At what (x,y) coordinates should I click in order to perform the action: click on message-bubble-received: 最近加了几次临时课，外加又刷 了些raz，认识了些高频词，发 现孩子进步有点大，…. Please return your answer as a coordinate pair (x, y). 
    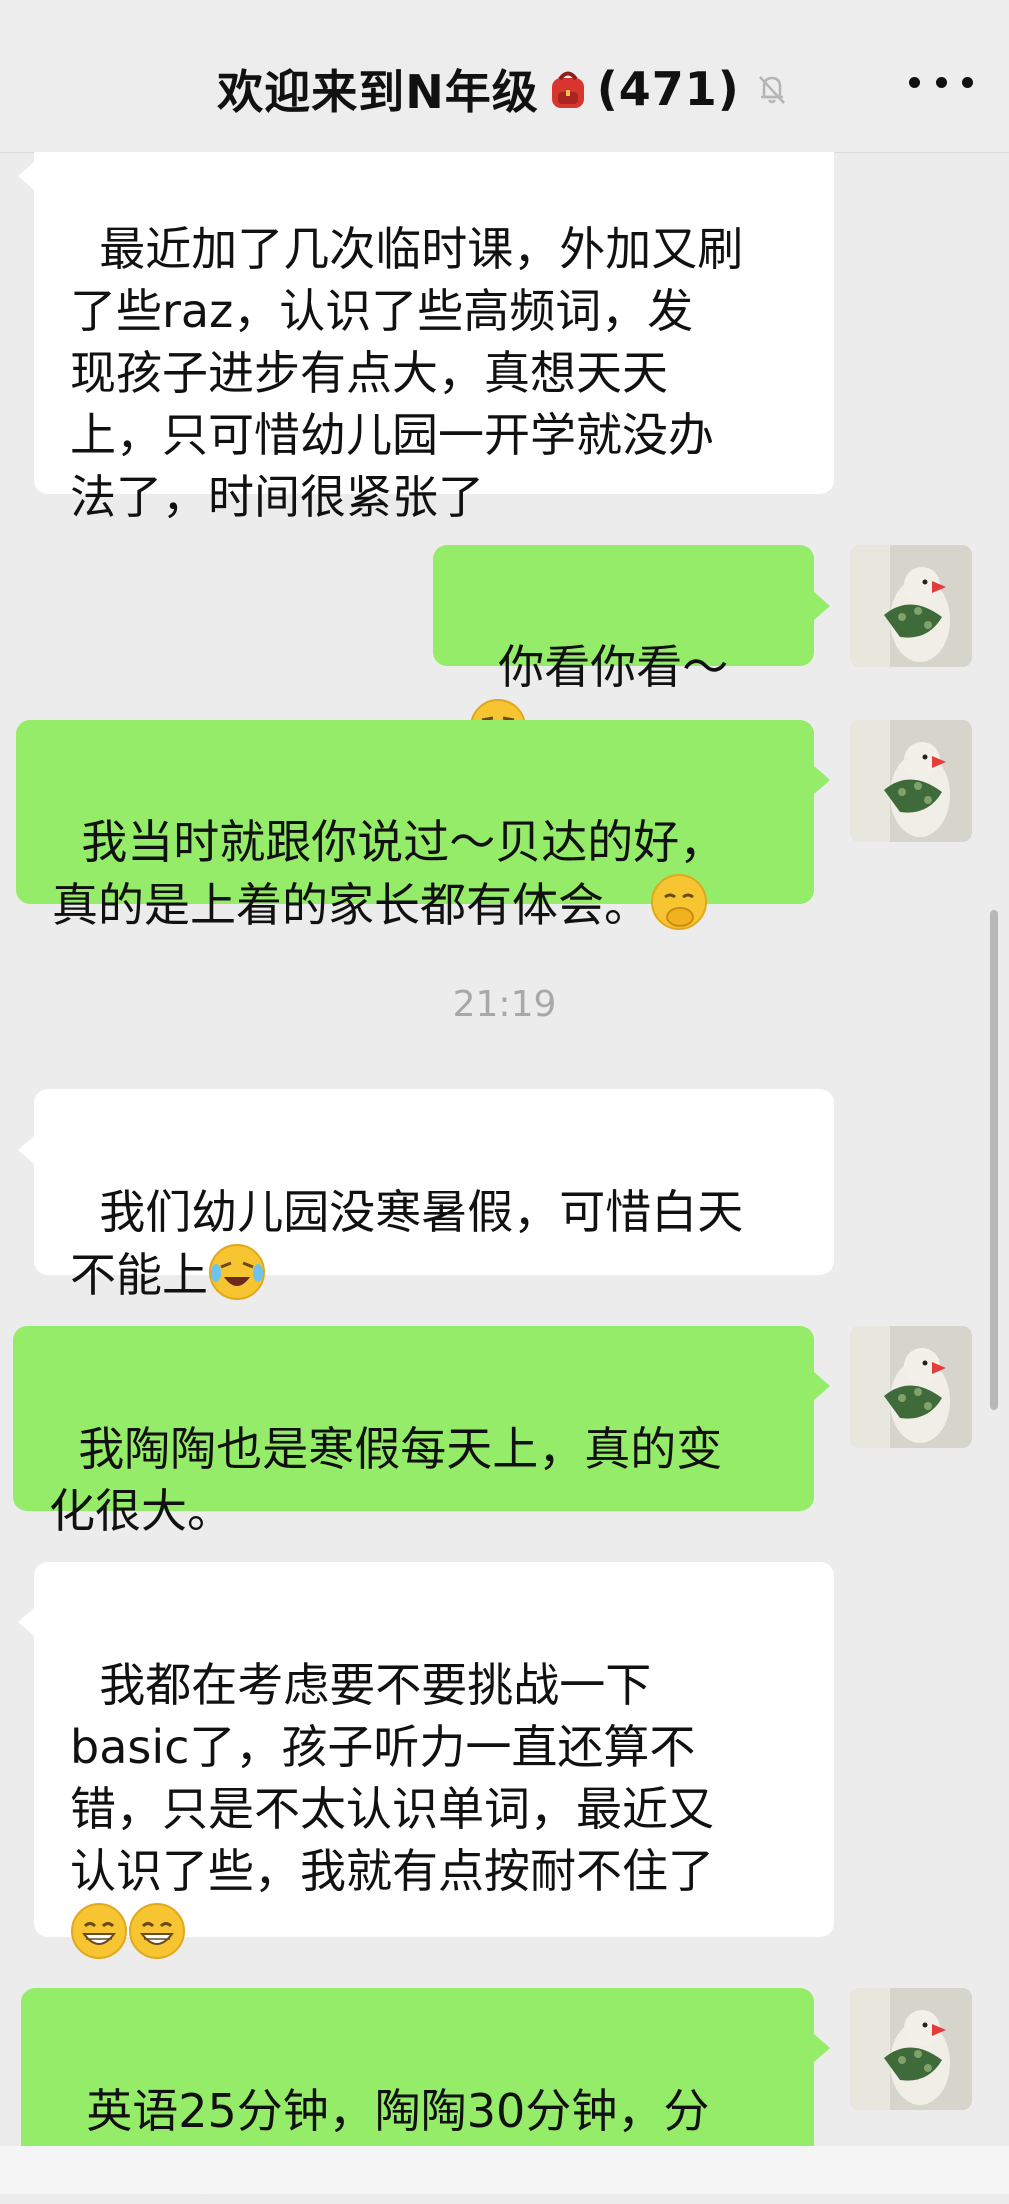
    Looking at the image, I should click on (434, 338).